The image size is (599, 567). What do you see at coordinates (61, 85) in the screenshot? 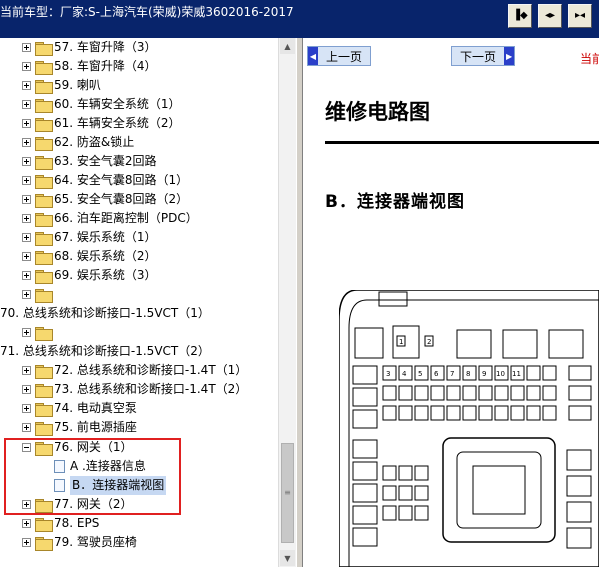
I see `tree-item: 59. 喇叭` at bounding box center [61, 85].